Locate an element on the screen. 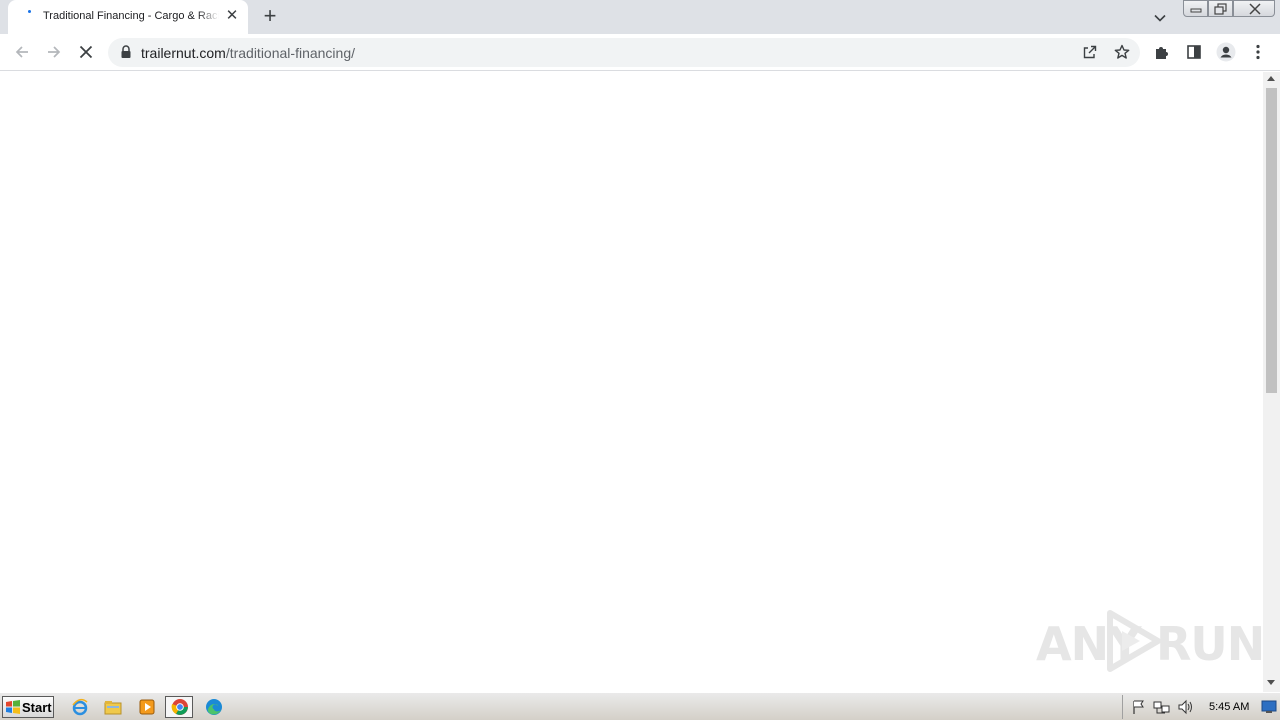 The width and height of the screenshot is (1280, 720). profile-icon is located at coordinates (1226, 52).